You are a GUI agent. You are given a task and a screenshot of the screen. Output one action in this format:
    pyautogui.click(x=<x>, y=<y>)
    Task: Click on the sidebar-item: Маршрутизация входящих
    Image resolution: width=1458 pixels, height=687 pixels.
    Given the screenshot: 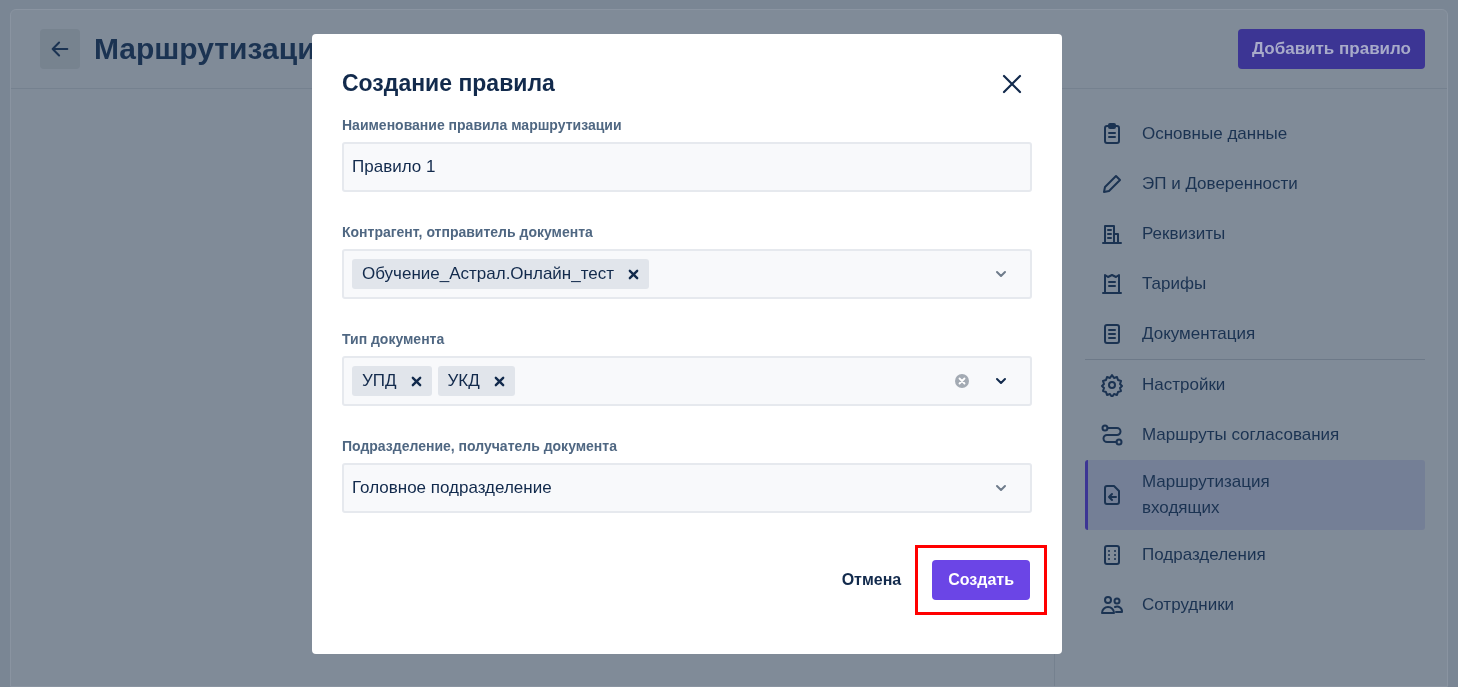 What is the action you would take?
    pyautogui.click(x=1255, y=495)
    